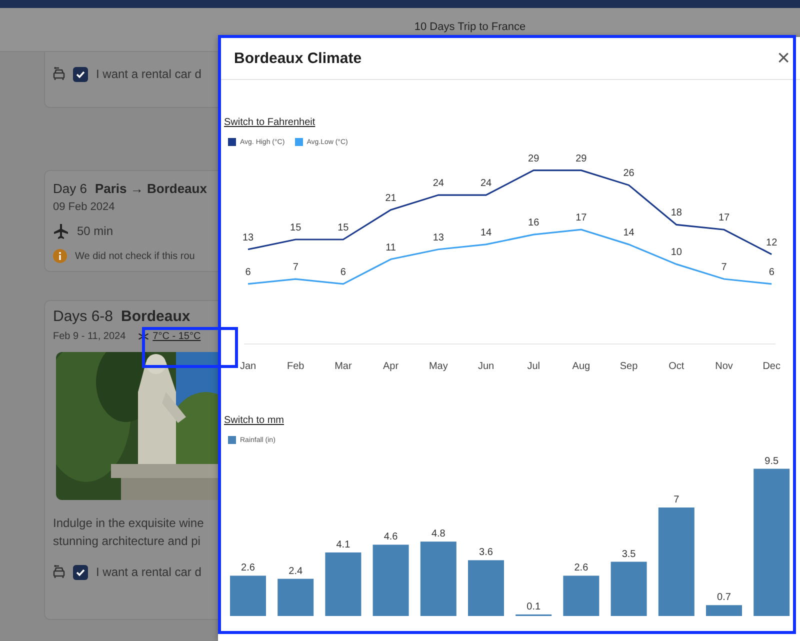 Image resolution: width=800 pixels, height=641 pixels. I want to click on close-button: ×, so click(783, 58).